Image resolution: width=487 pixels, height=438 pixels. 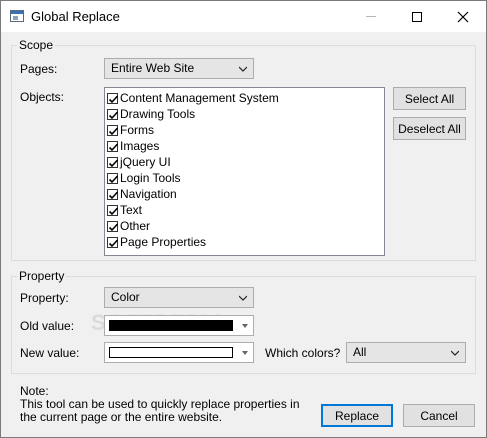 What do you see at coordinates (439, 415) in the screenshot?
I see `cancel-button: Cancel` at bounding box center [439, 415].